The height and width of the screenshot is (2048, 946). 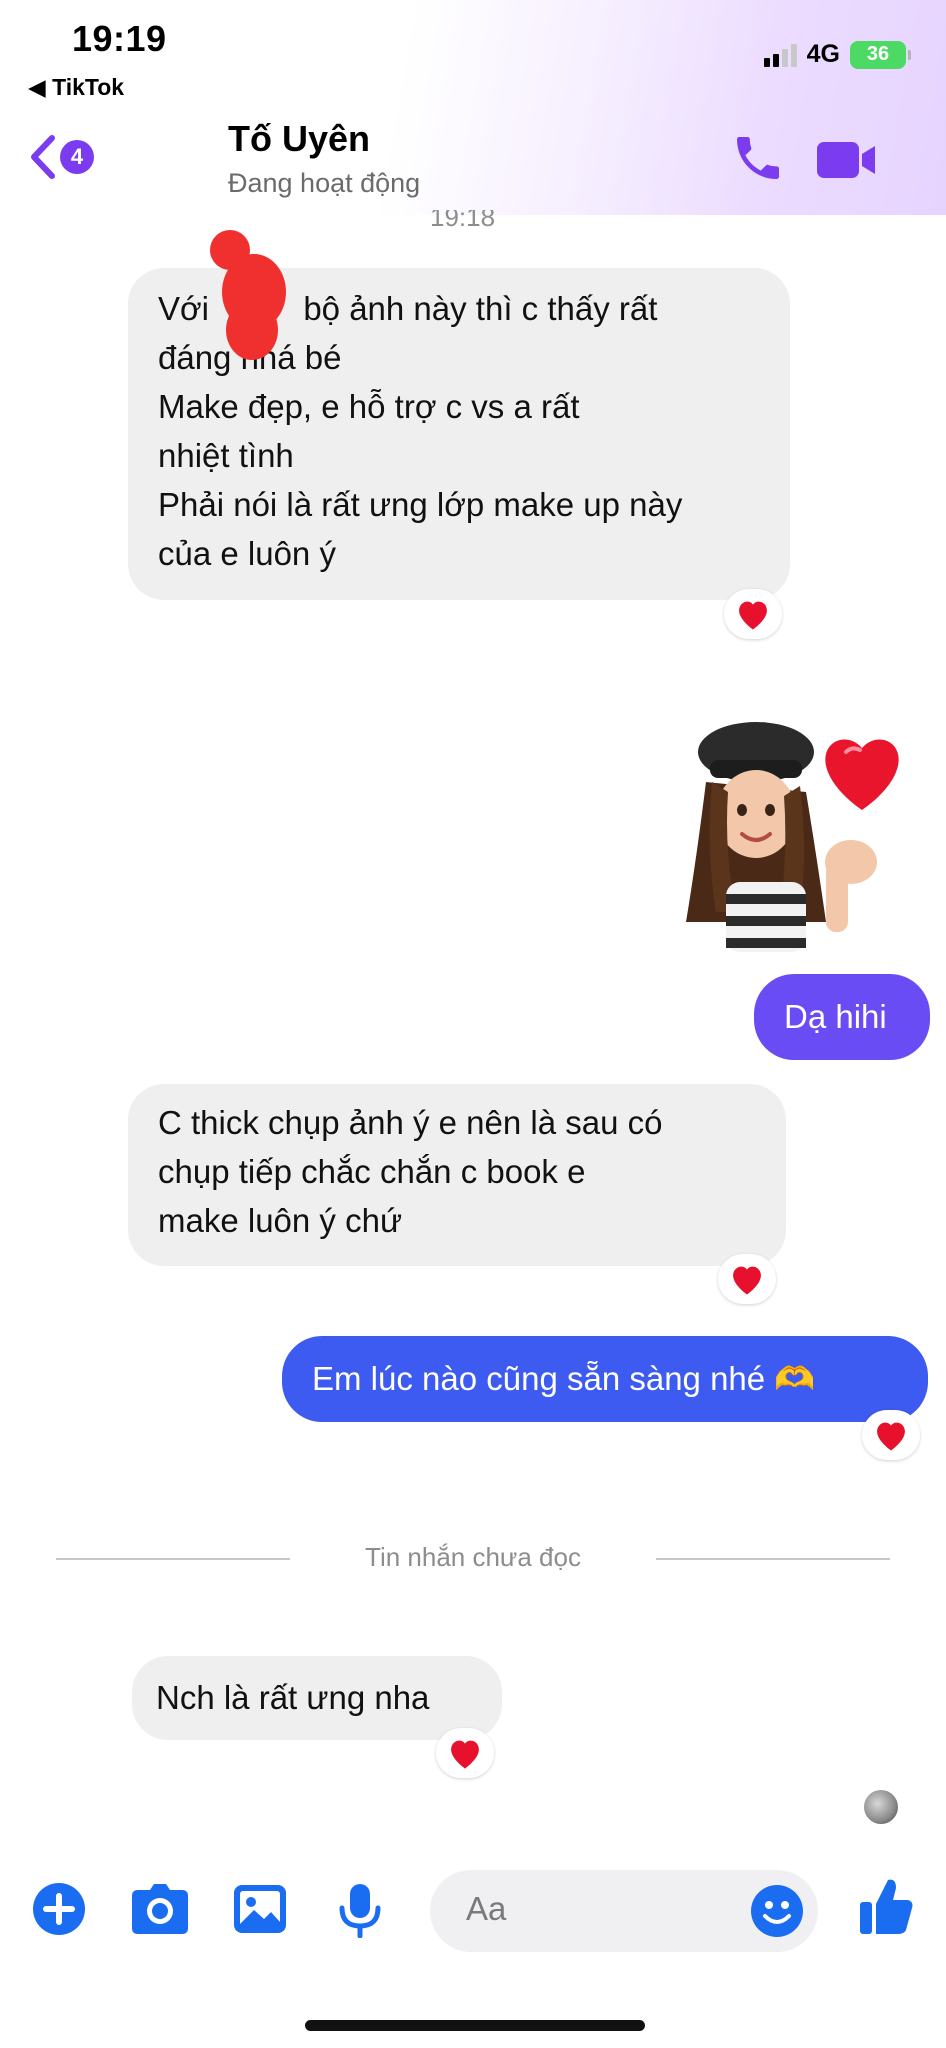 I want to click on message-line: Make đẹp, e hỗ trợ c vs a rất, so click(x=369, y=406).